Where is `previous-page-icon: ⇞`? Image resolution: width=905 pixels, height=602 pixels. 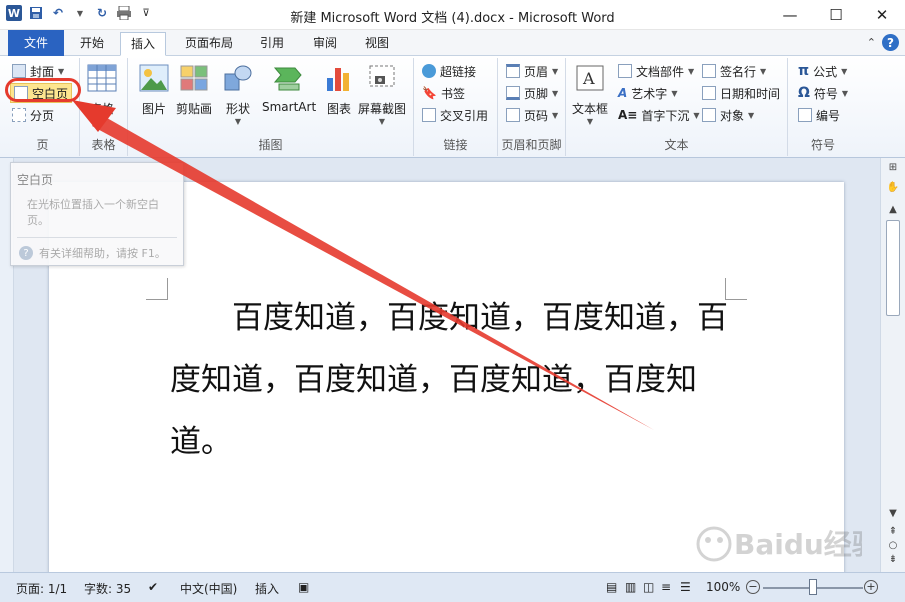
previous-page-icon: ⇞ is located at coordinates (893, 531).